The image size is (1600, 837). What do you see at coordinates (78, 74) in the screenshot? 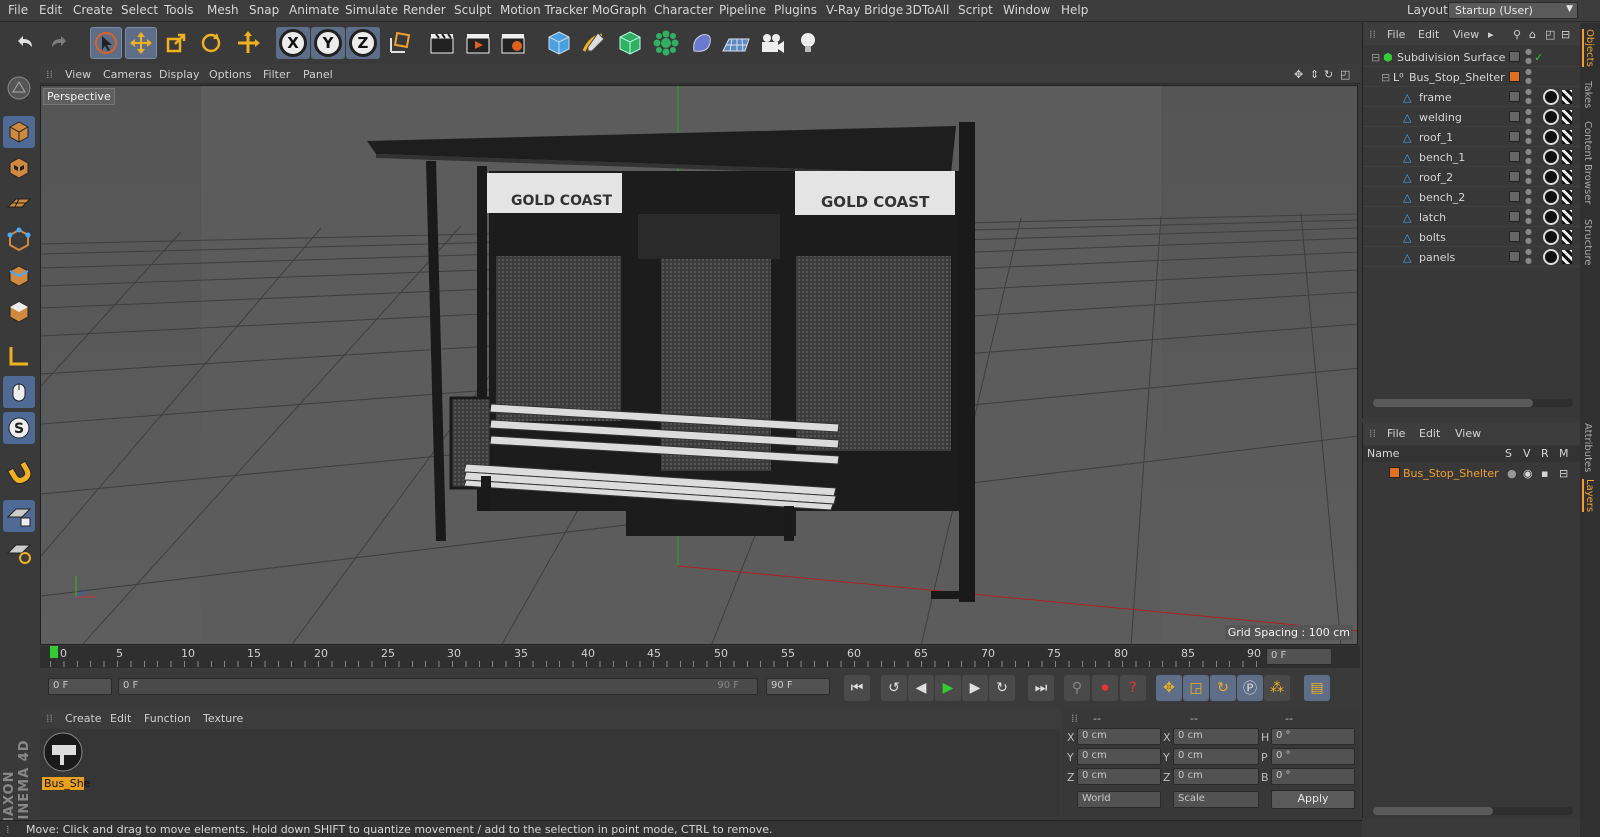
I see `viewport-menu-view: View` at bounding box center [78, 74].